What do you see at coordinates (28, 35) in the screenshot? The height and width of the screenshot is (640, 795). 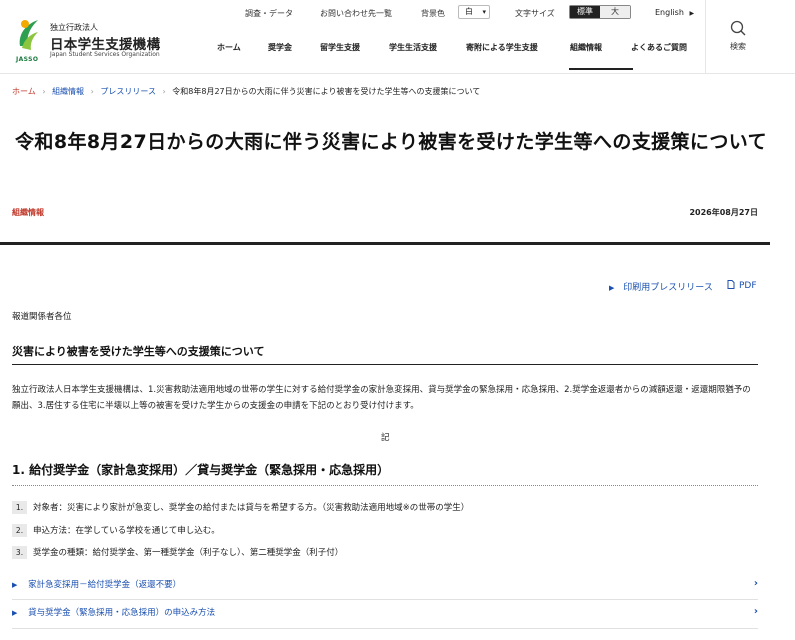 I see `jasso-logo-mark-icon` at bounding box center [28, 35].